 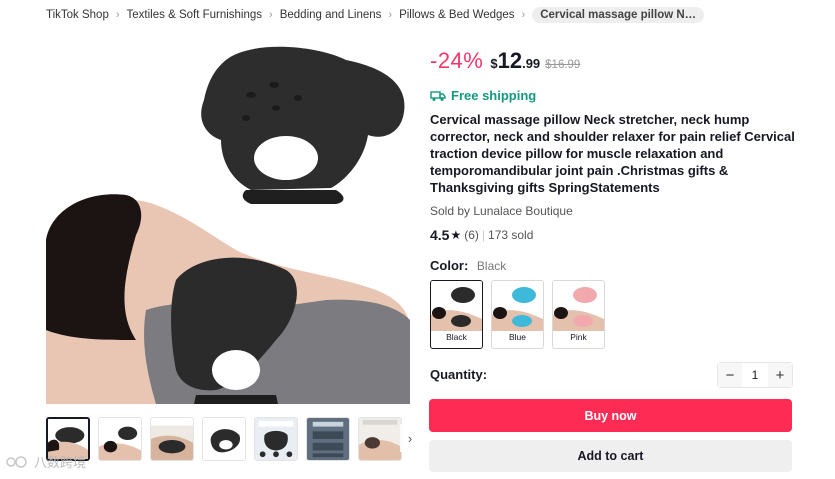 I want to click on price-currency: $, so click(x=494, y=63).